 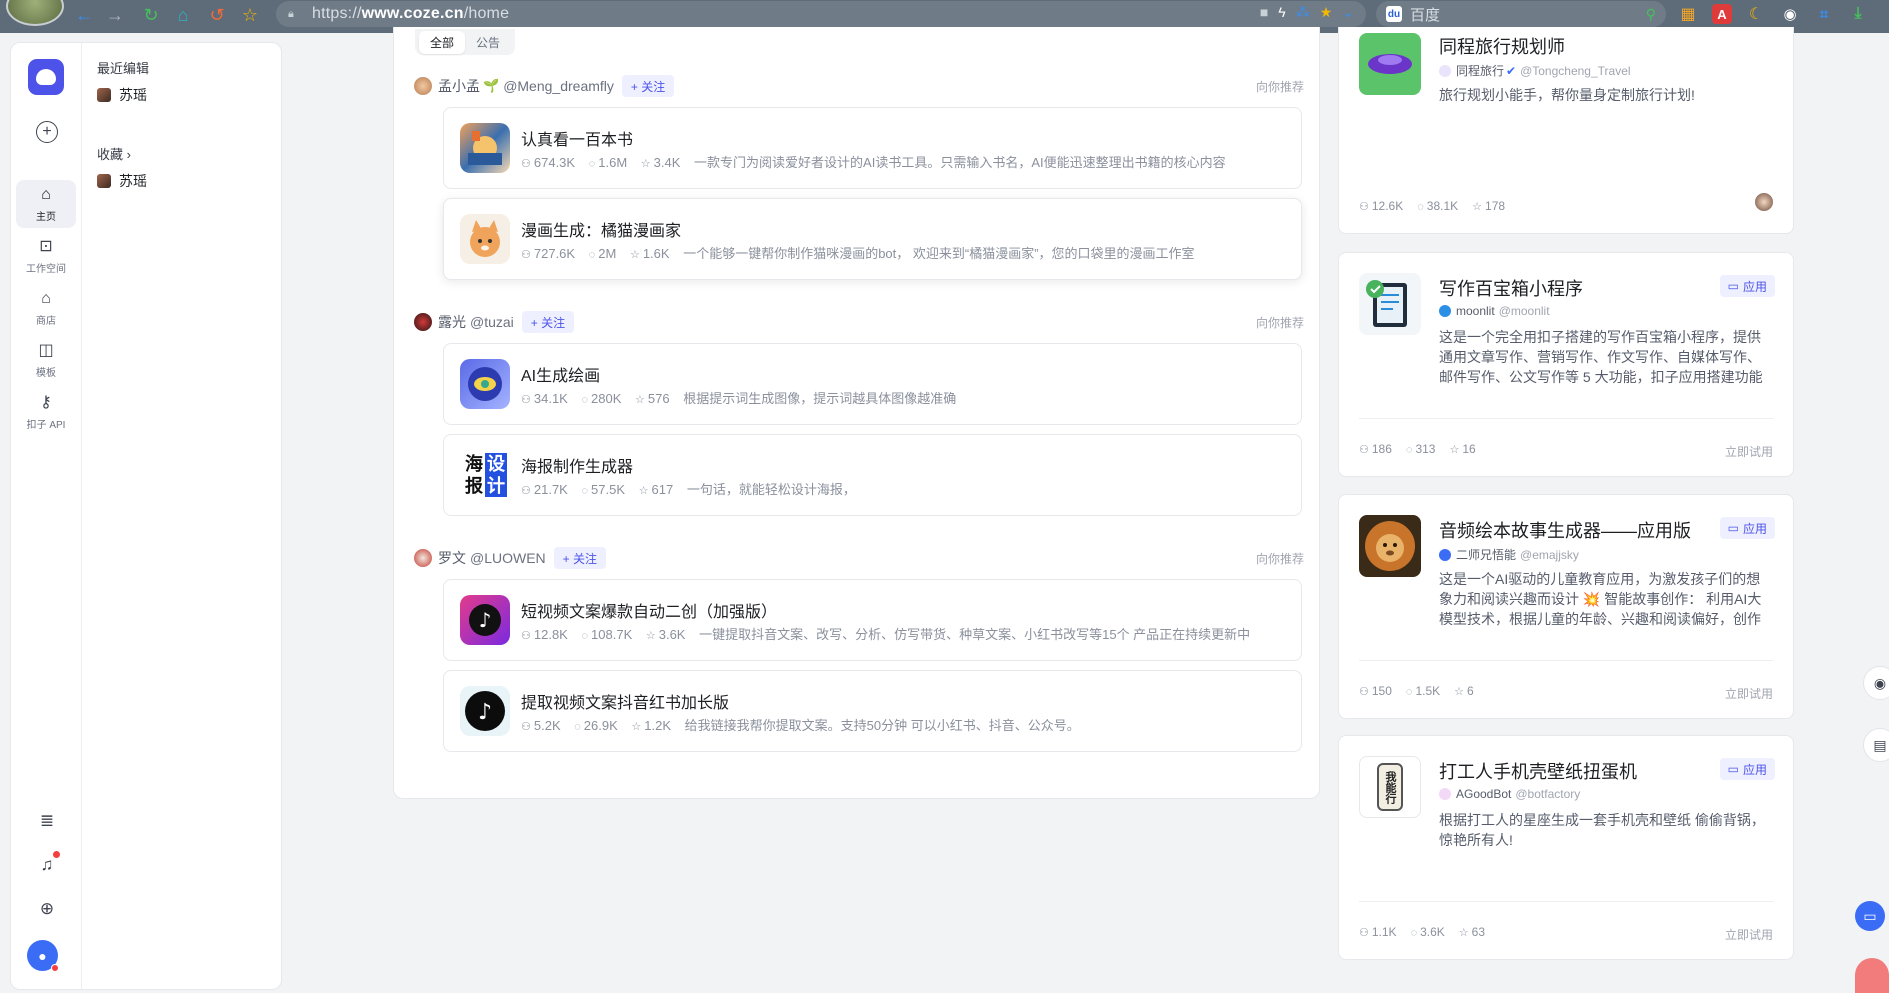 What do you see at coordinates (1390, 787) in the screenshot?
I see `phone-case-app-icon: 我能行` at bounding box center [1390, 787].